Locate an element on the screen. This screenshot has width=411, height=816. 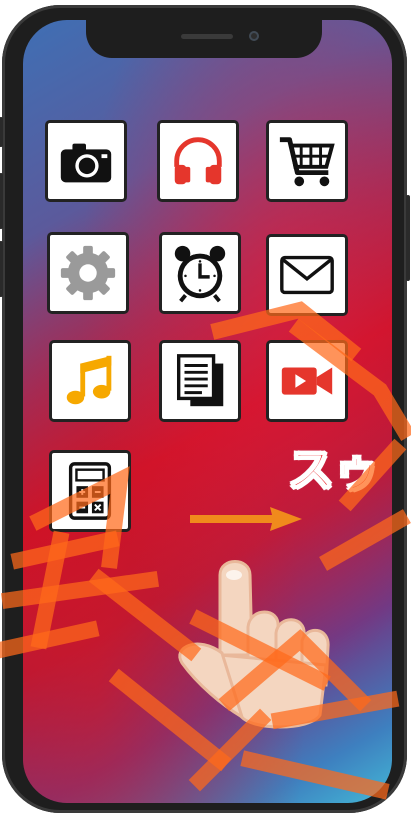
app-video is located at coordinates (307, 381).